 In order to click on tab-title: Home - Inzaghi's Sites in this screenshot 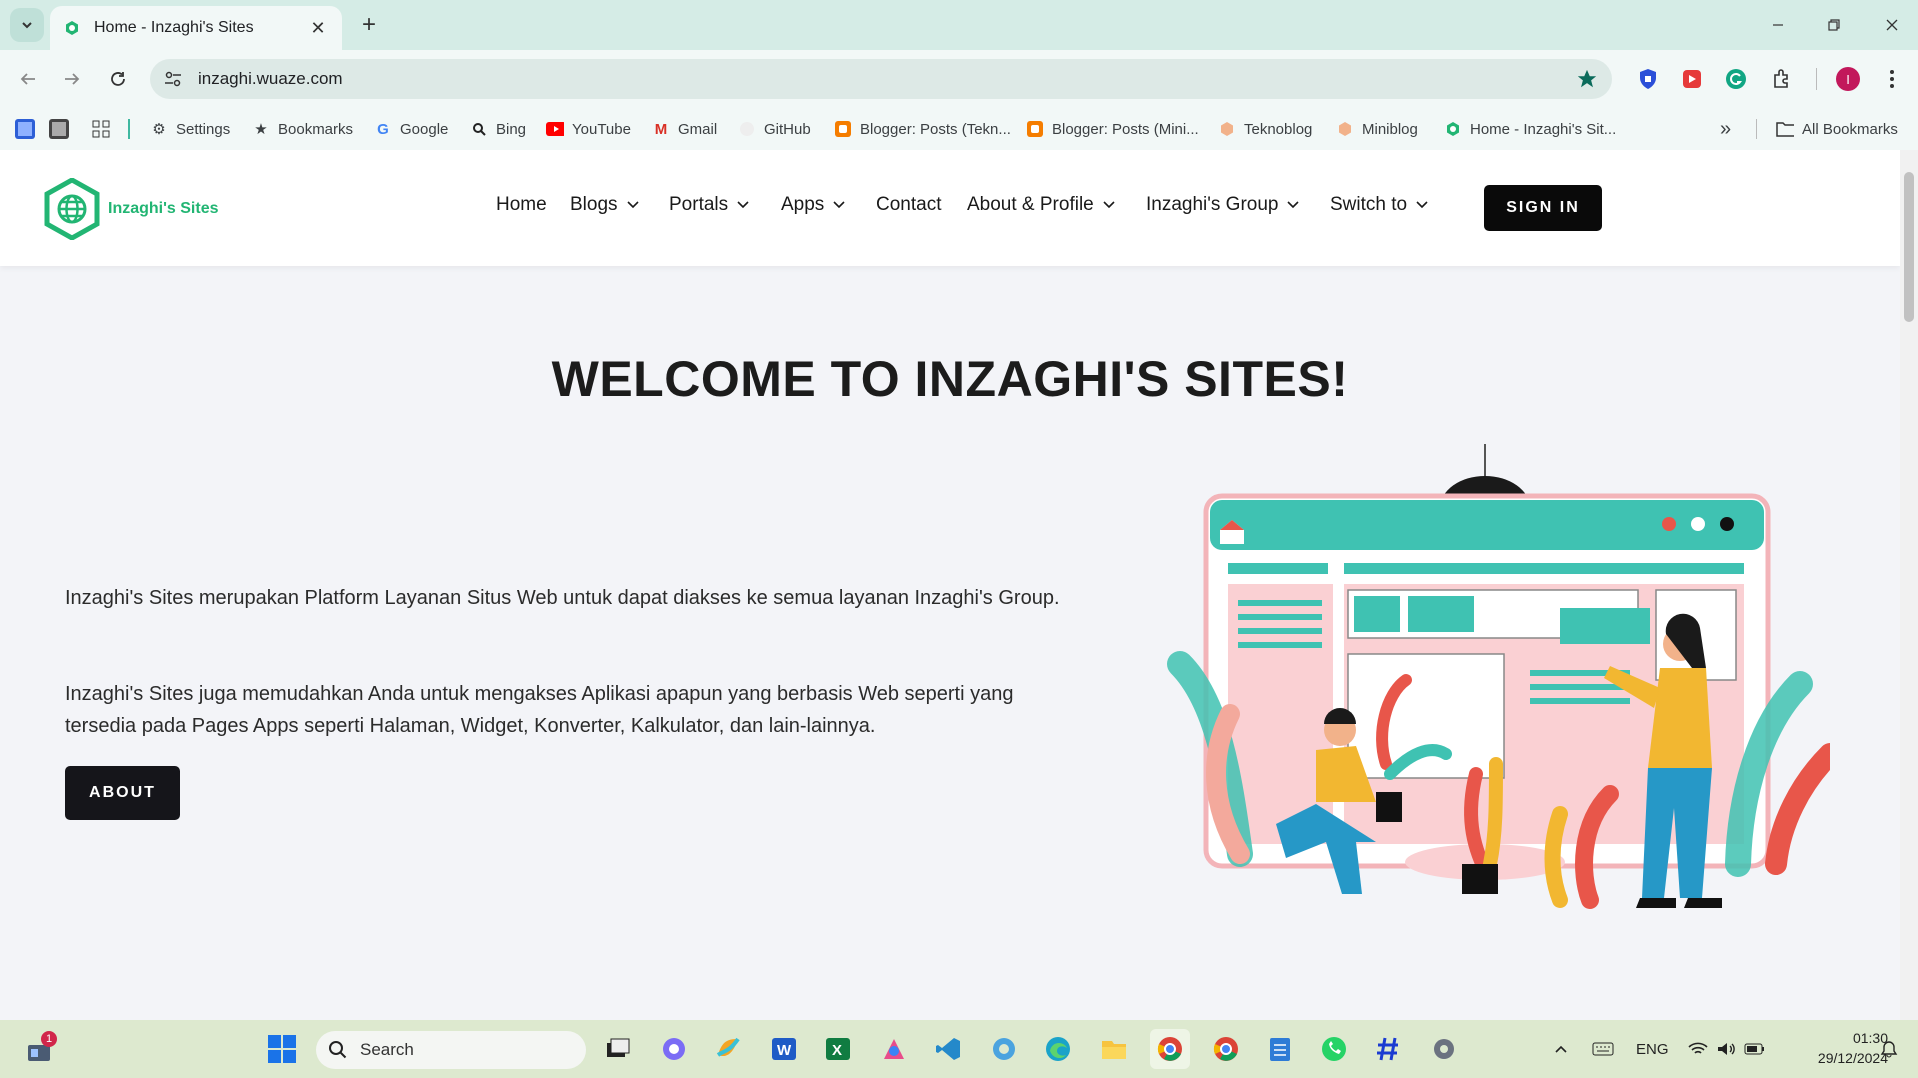, I will do `click(174, 27)`.